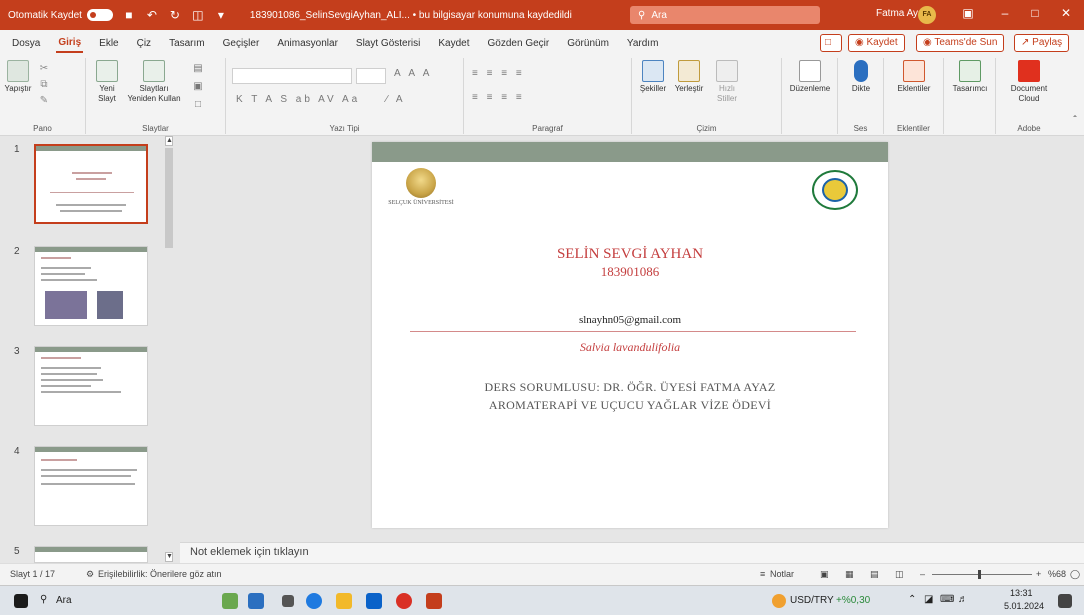  Describe the element at coordinates (99, 15) in the screenshot. I see `autosave-toggle` at that location.